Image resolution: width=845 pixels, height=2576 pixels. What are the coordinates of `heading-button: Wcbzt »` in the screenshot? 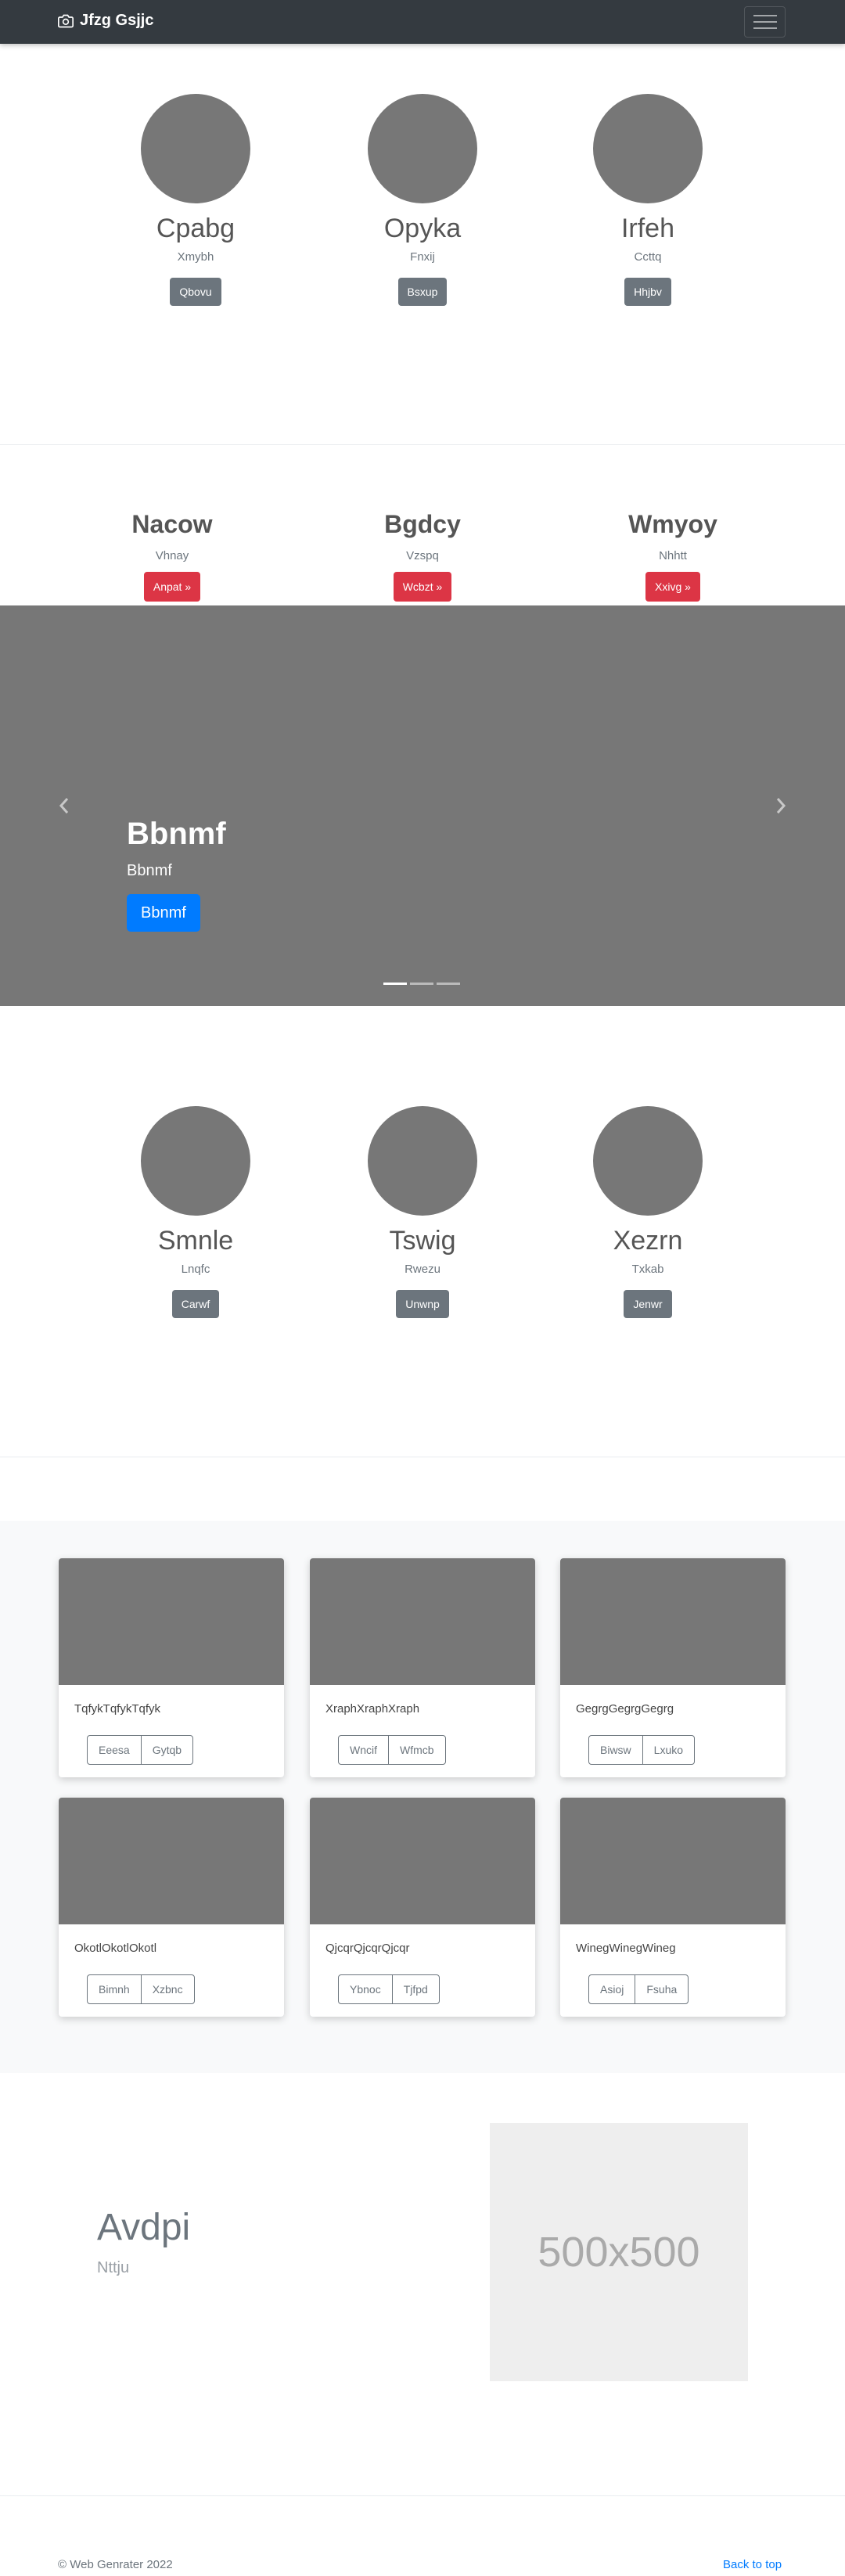 It's located at (422, 587).